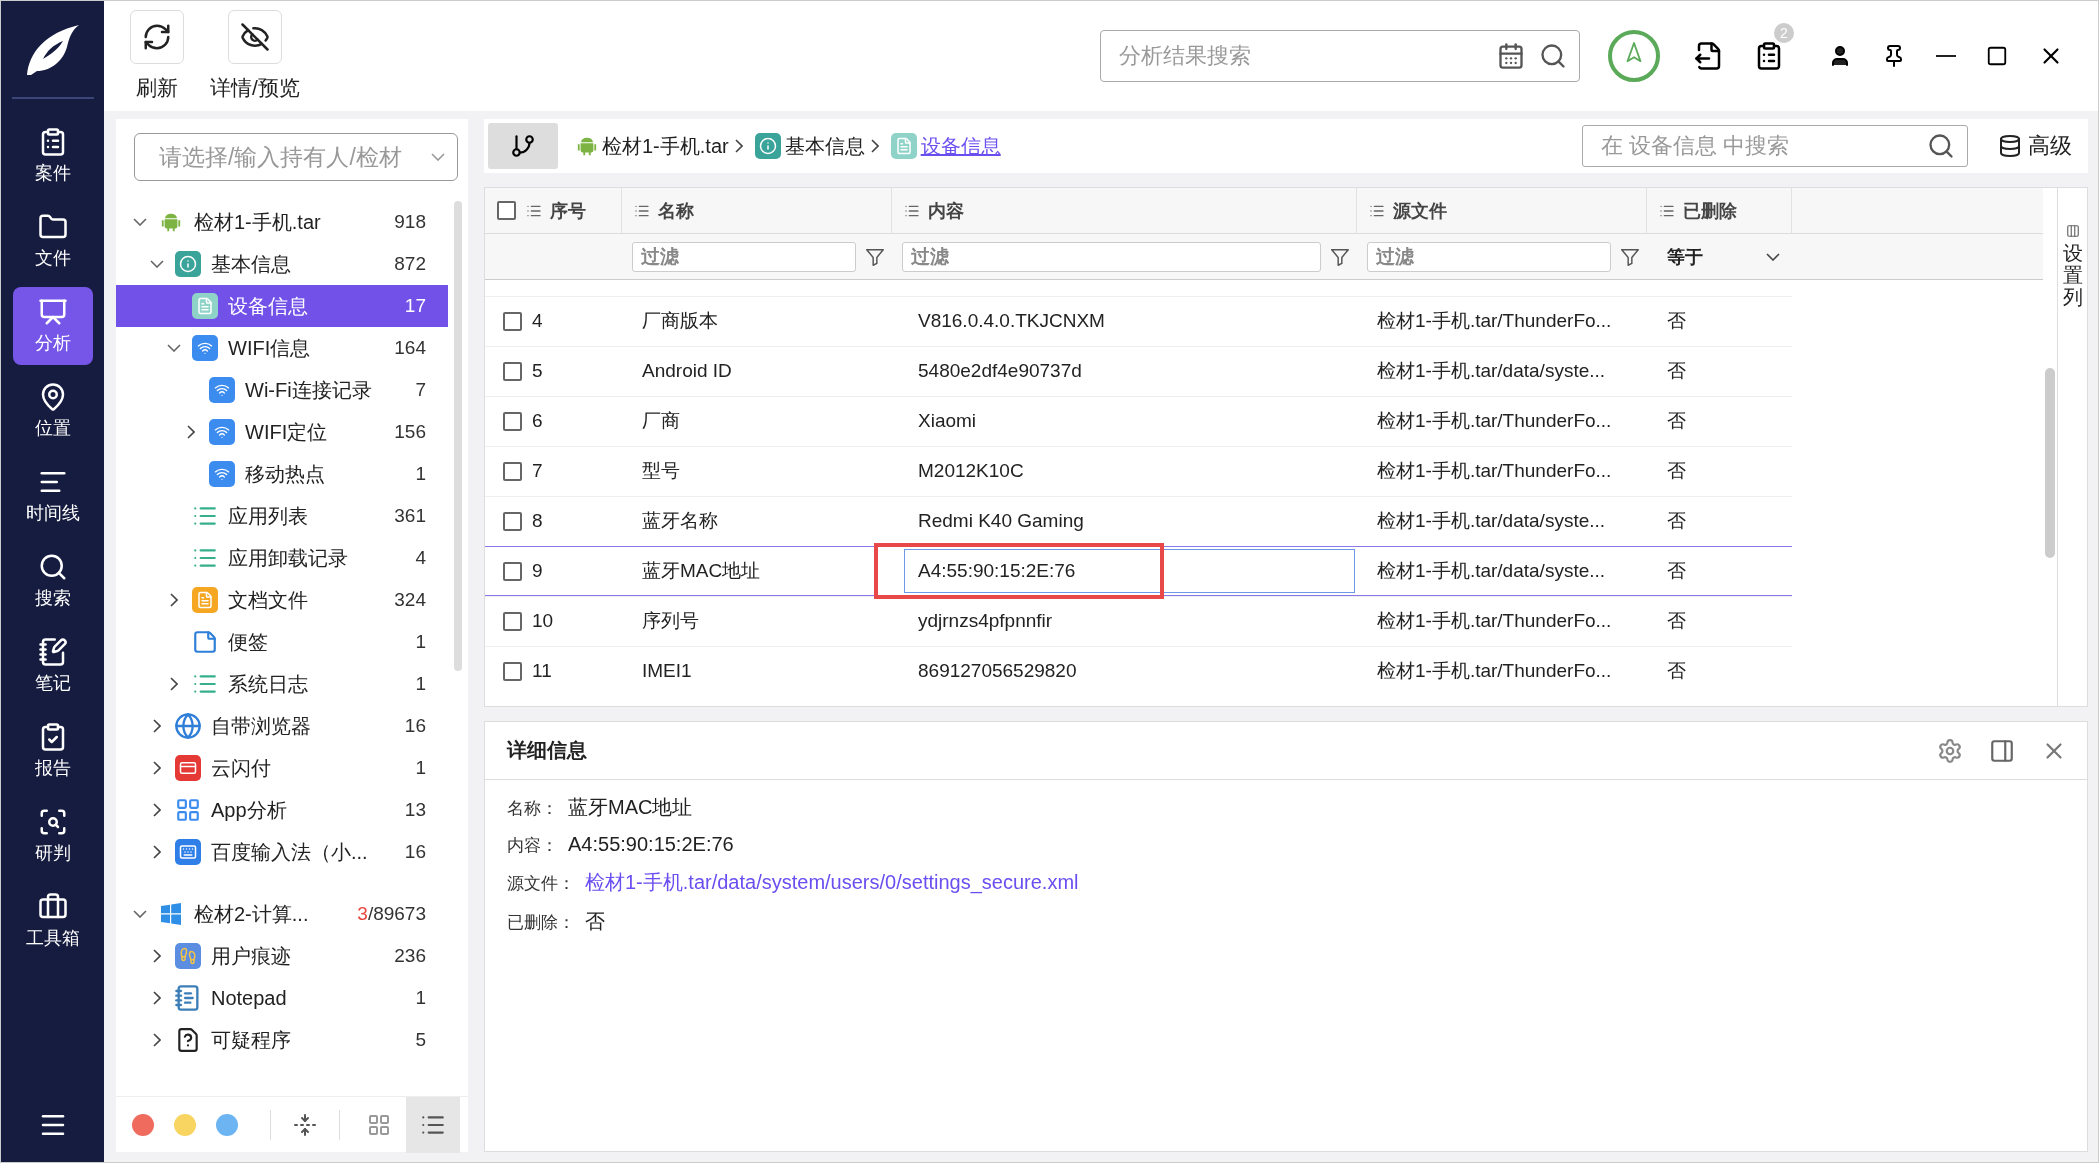 This screenshot has width=2099, height=1163. I want to click on tree-item: 应用列表 361, so click(282, 516).